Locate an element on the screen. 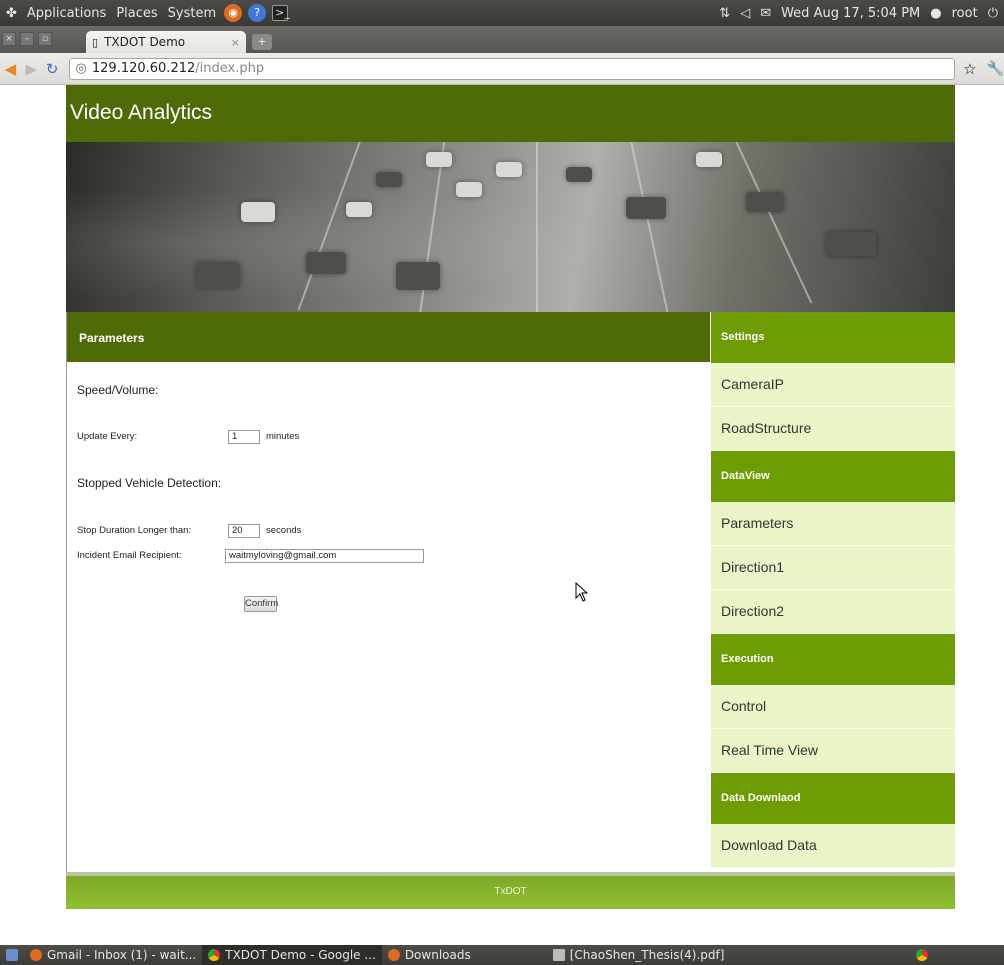 This screenshot has width=1004, height=965. back-icon: ◀ is located at coordinates (10, 69).